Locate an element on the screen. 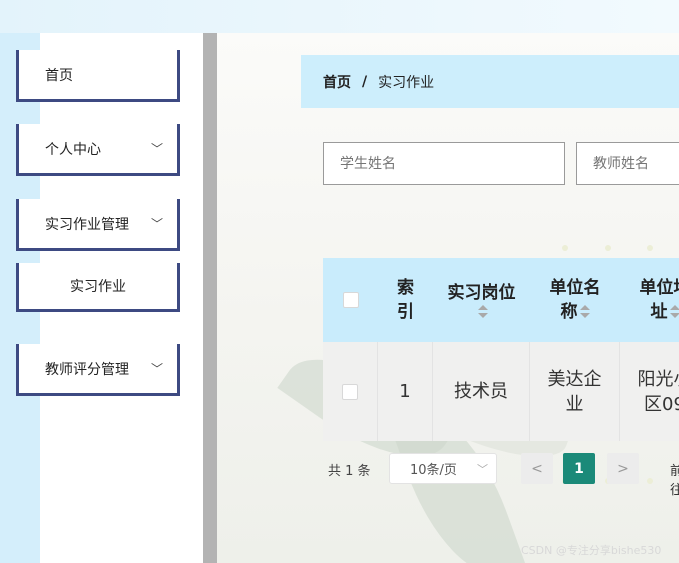 Image resolution: width=679 pixels, height=563 pixels. header-company-line2: 称 is located at coordinates (569, 312).